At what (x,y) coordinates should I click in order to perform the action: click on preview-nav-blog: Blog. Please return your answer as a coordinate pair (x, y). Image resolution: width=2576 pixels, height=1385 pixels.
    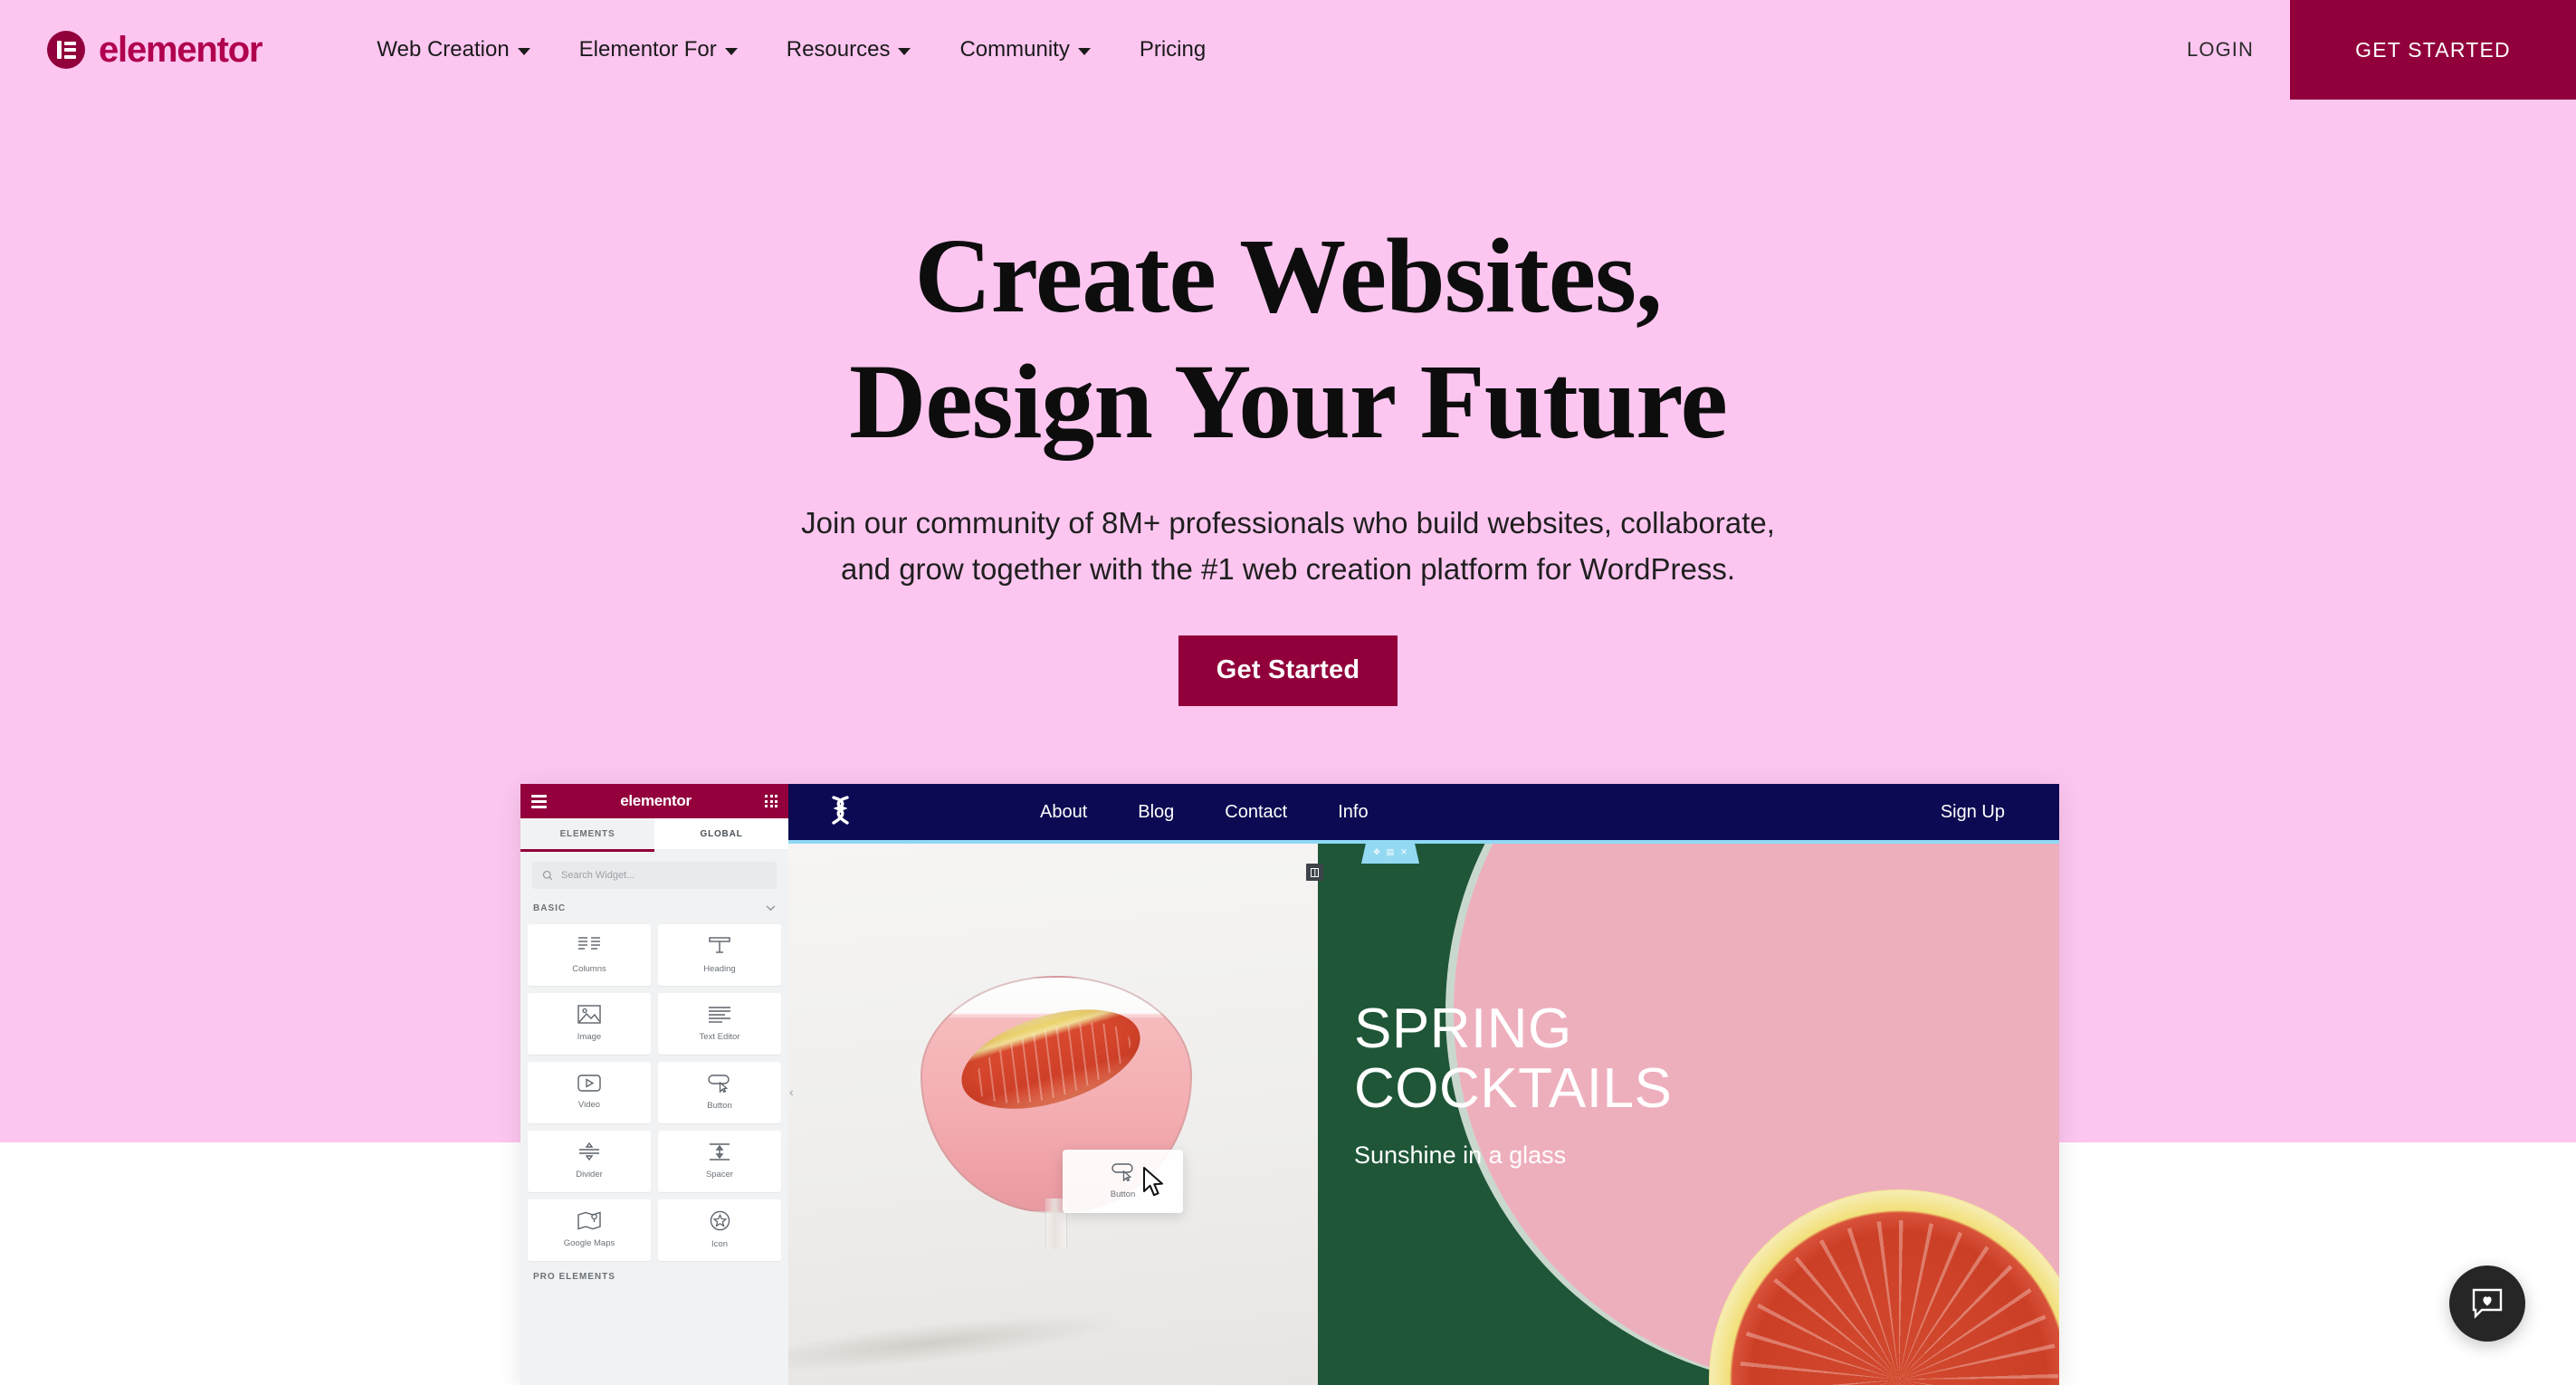
    Looking at the image, I should click on (1156, 812).